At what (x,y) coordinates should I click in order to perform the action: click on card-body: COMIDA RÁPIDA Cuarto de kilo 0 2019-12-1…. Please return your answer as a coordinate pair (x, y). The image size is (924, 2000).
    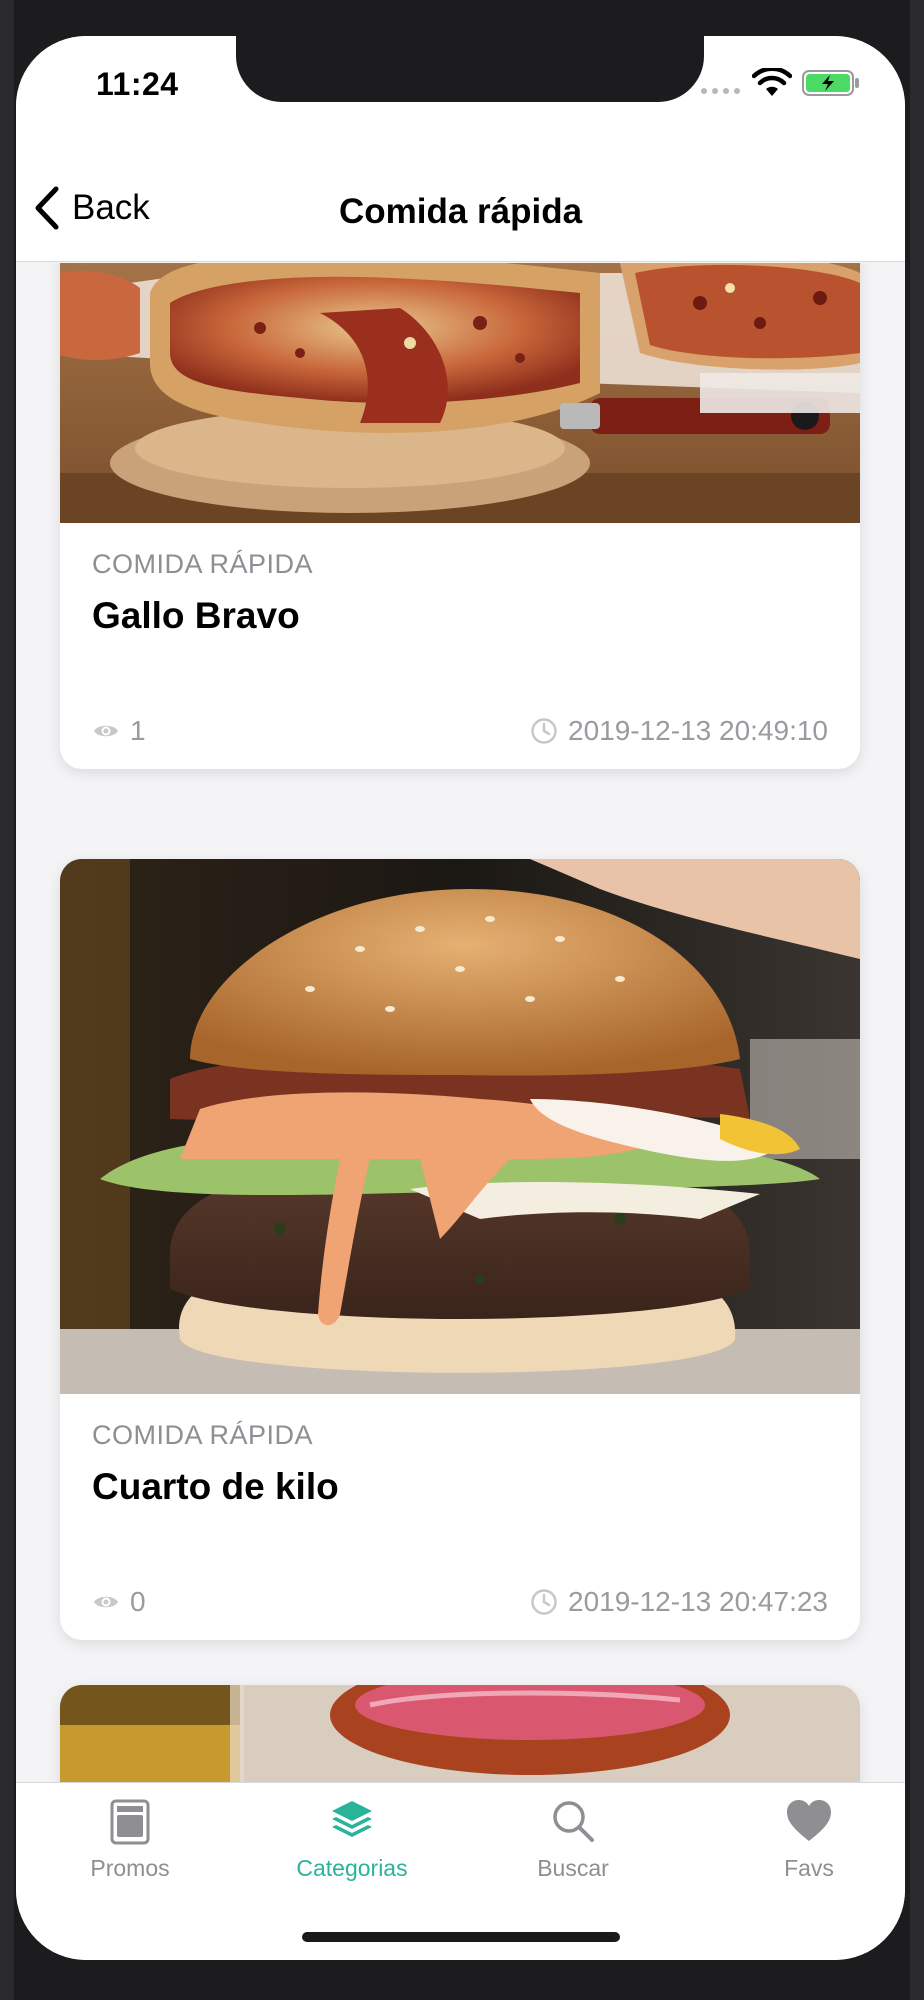
    Looking at the image, I should click on (460, 1517).